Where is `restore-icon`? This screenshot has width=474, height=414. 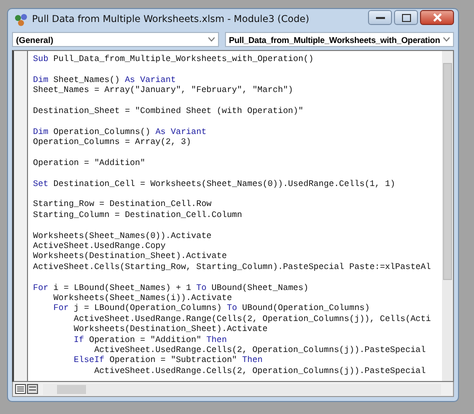 restore-icon is located at coordinates (406, 18).